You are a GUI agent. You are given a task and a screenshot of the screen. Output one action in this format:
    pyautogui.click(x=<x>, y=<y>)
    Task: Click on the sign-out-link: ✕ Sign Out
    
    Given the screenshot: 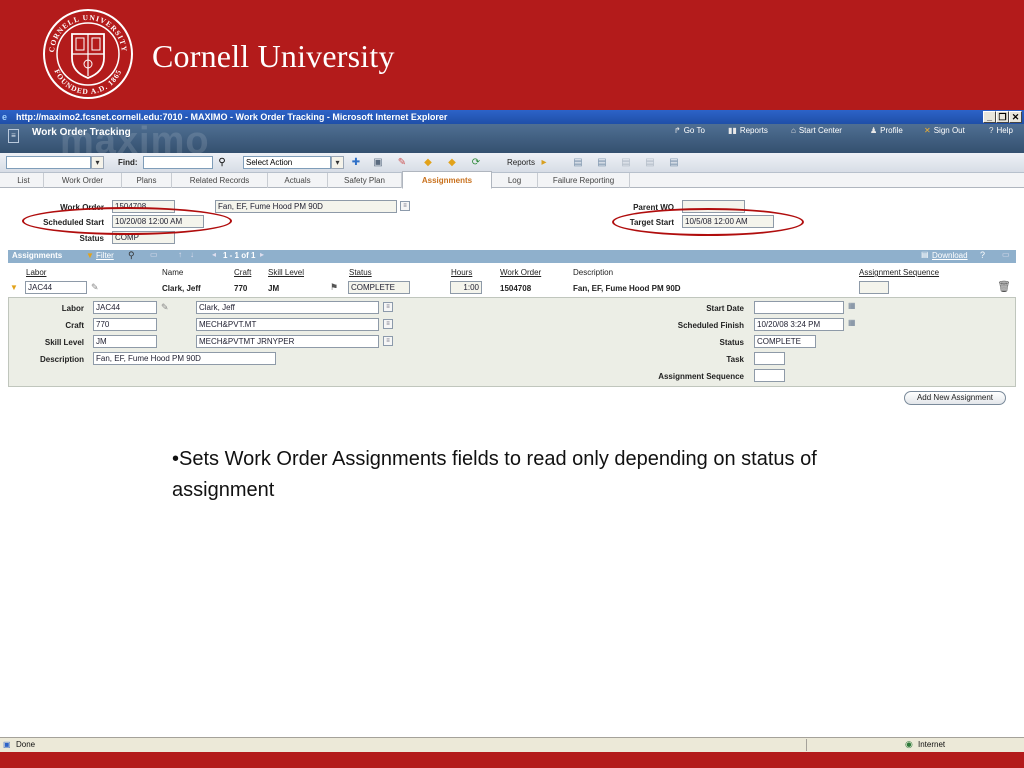 What is the action you would take?
    pyautogui.click(x=944, y=130)
    